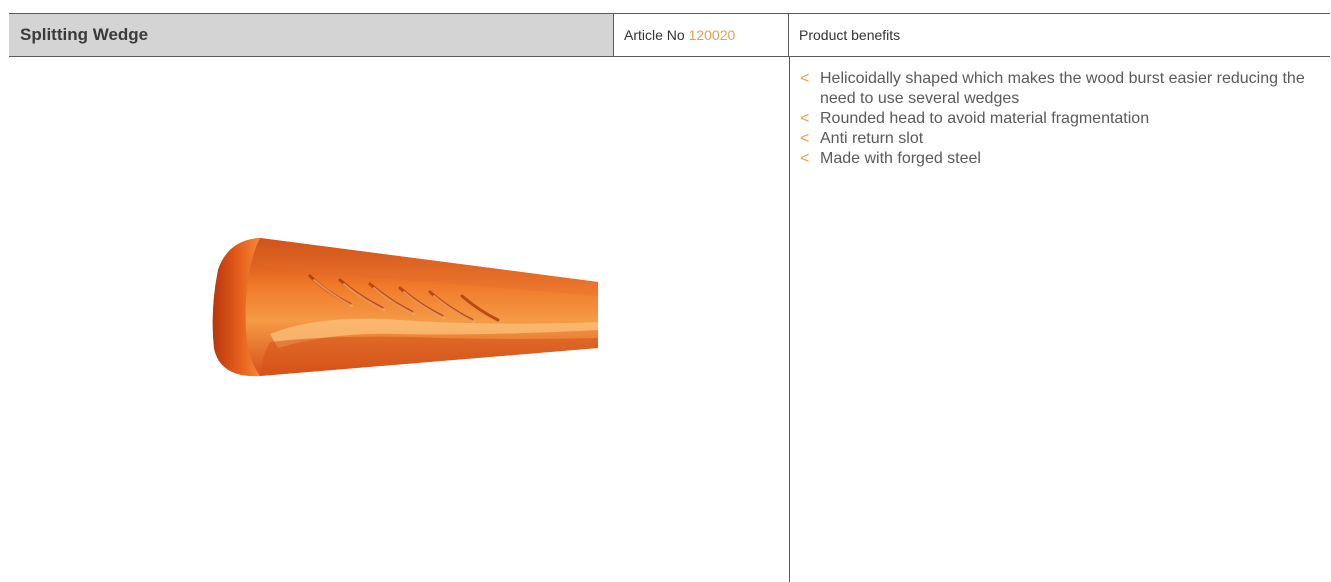 The image size is (1331, 582). Describe the element at coordinates (311, 35) in the screenshot. I see `title-cell: Splitting Wedge` at that location.